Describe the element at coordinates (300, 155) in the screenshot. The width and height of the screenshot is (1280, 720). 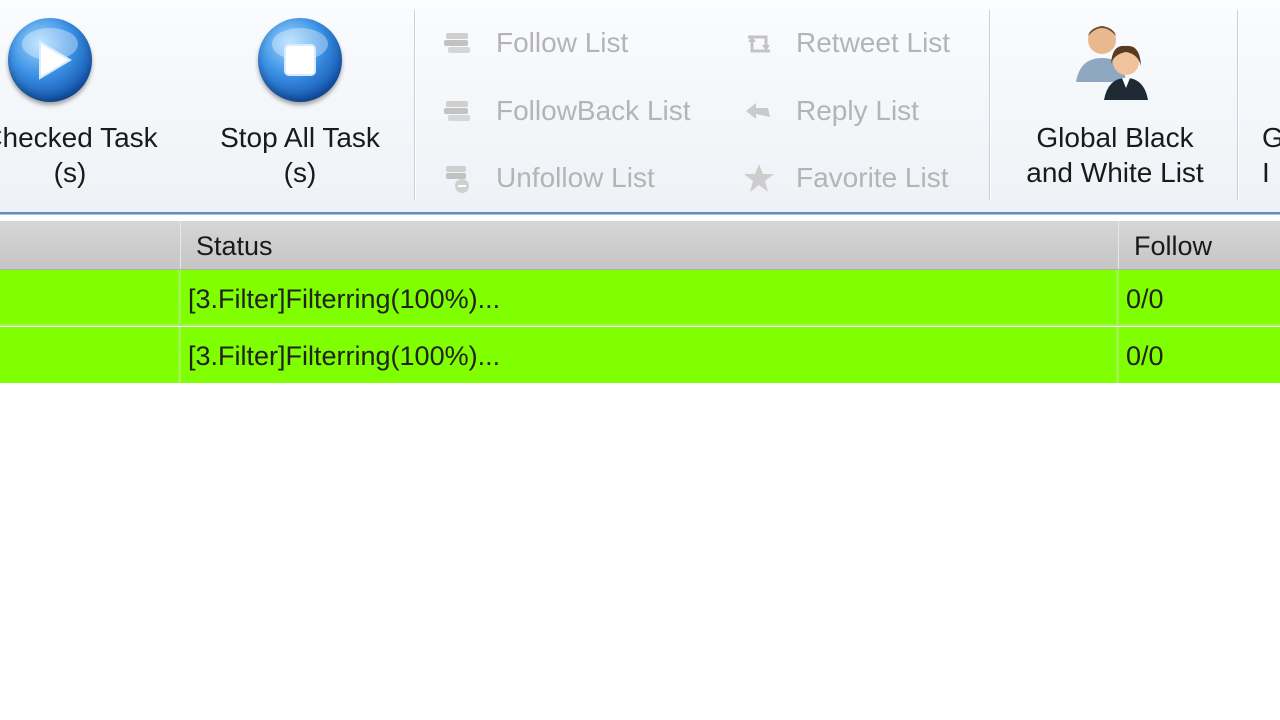
I see `stop-all-label: Stop All Task (s)` at that location.